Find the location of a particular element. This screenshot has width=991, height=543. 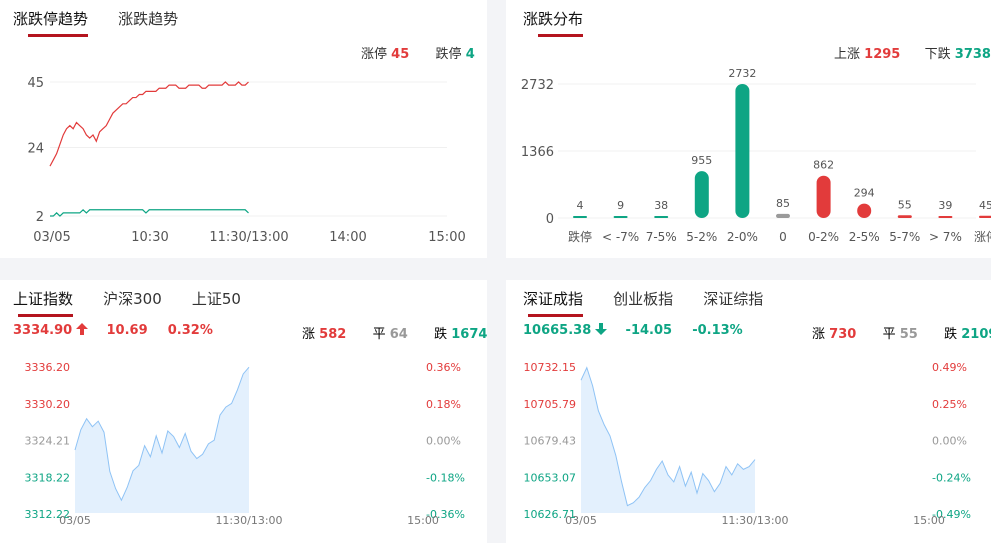

sz-index-change-pct: -0.13% is located at coordinates (717, 330).